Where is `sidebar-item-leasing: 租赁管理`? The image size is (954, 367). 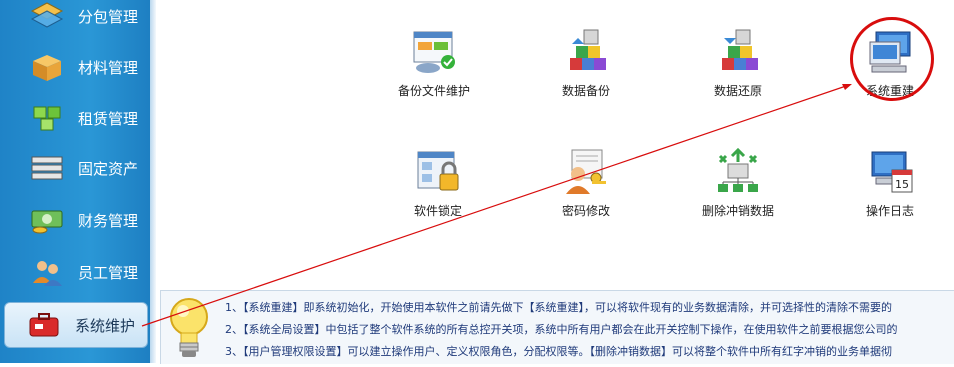 sidebar-item-leasing: 租赁管理 is located at coordinates (78, 118).